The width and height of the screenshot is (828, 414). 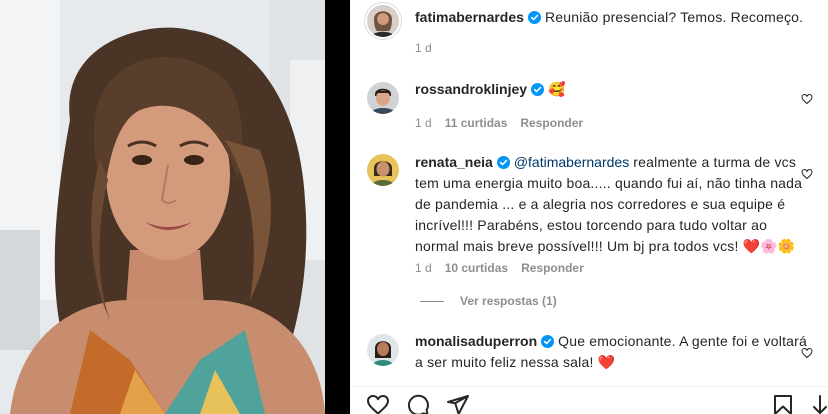 What do you see at coordinates (508, 301) in the screenshot?
I see `view-replies-label: Ver respostas (1)` at bounding box center [508, 301].